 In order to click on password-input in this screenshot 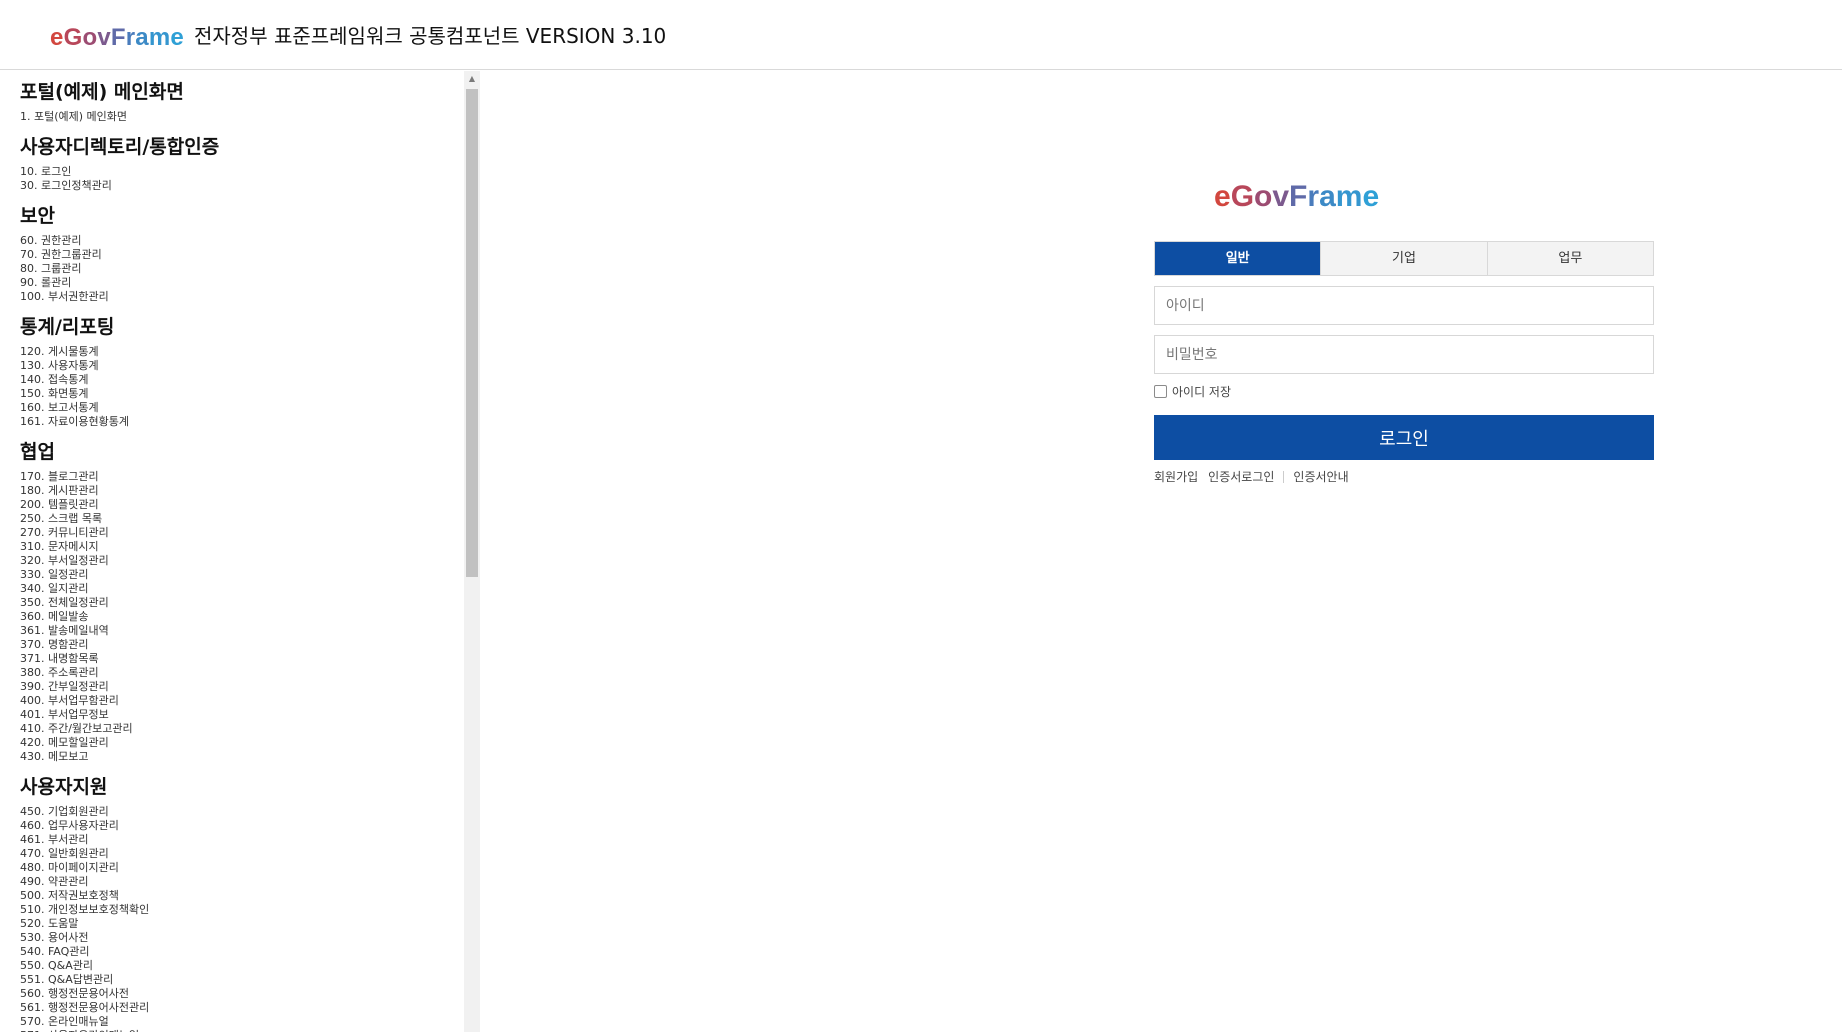, I will do `click(1404, 354)`.